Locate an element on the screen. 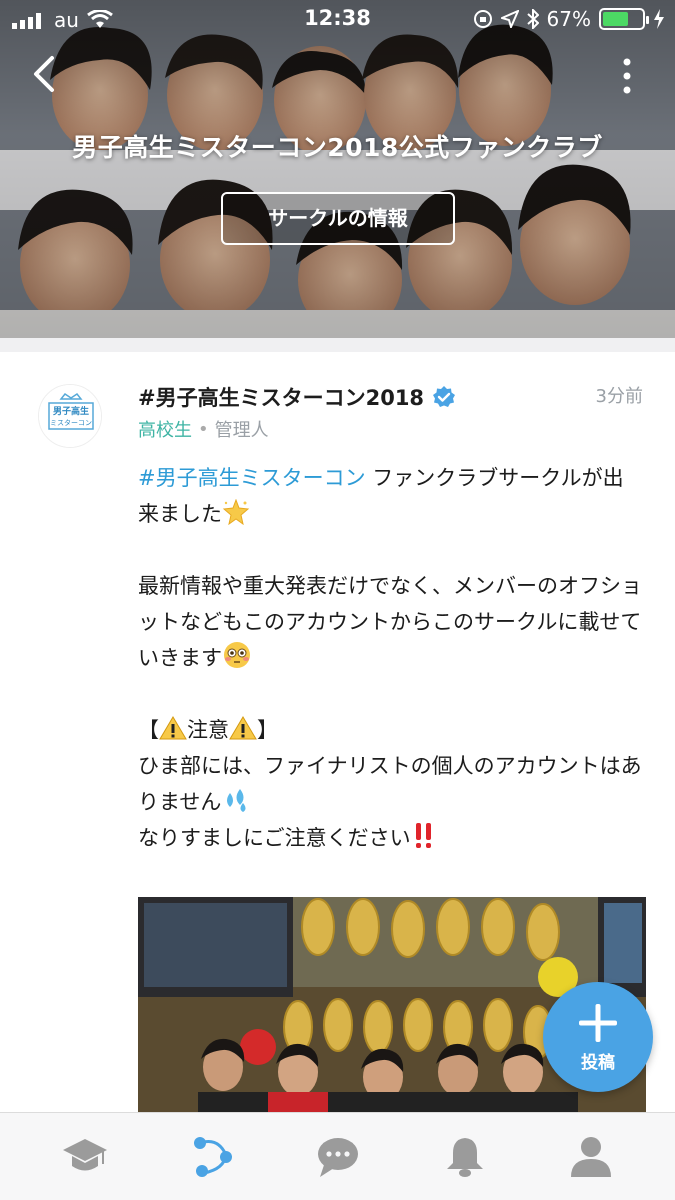  back-button is located at coordinates (44, 74).